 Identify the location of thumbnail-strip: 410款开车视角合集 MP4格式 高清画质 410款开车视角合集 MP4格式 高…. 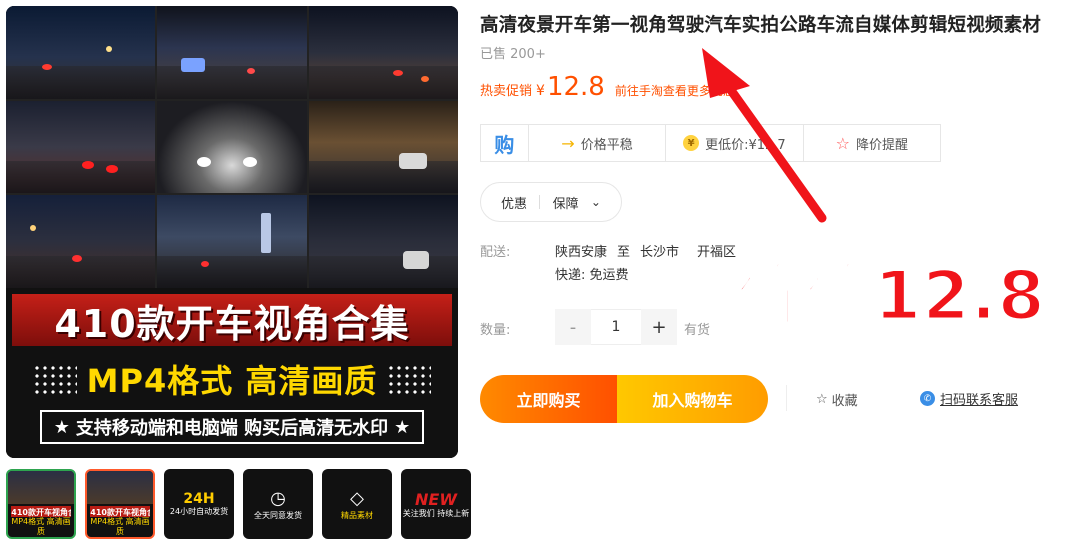
(238, 504).